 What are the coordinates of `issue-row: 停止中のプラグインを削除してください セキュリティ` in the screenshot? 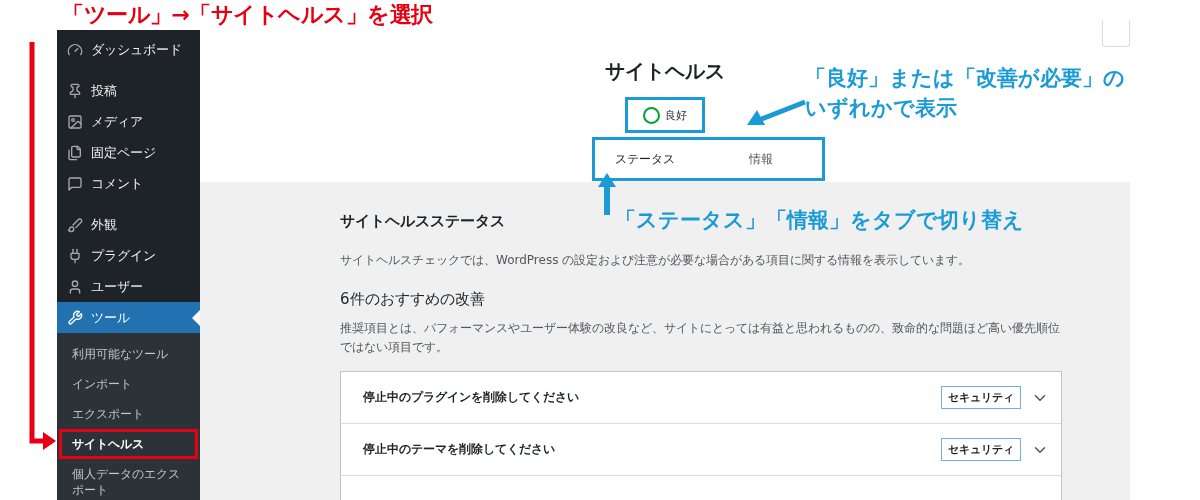 It's located at (701, 398).